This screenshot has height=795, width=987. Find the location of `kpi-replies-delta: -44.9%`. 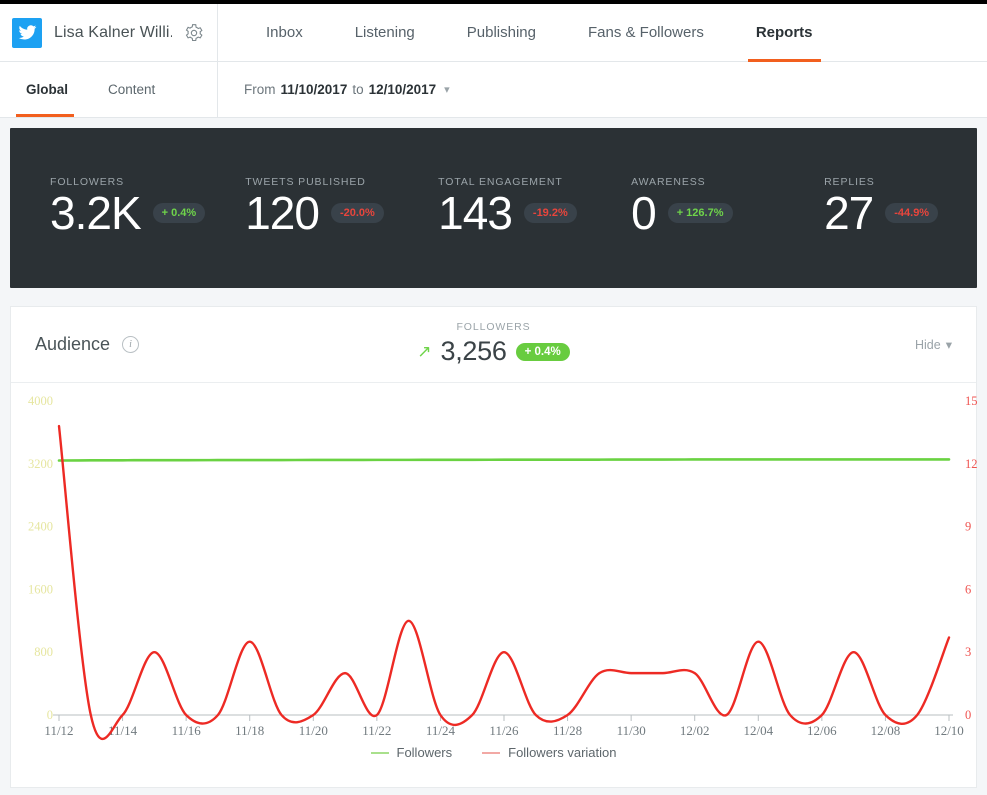

kpi-replies-delta: -44.9% is located at coordinates (912, 213).